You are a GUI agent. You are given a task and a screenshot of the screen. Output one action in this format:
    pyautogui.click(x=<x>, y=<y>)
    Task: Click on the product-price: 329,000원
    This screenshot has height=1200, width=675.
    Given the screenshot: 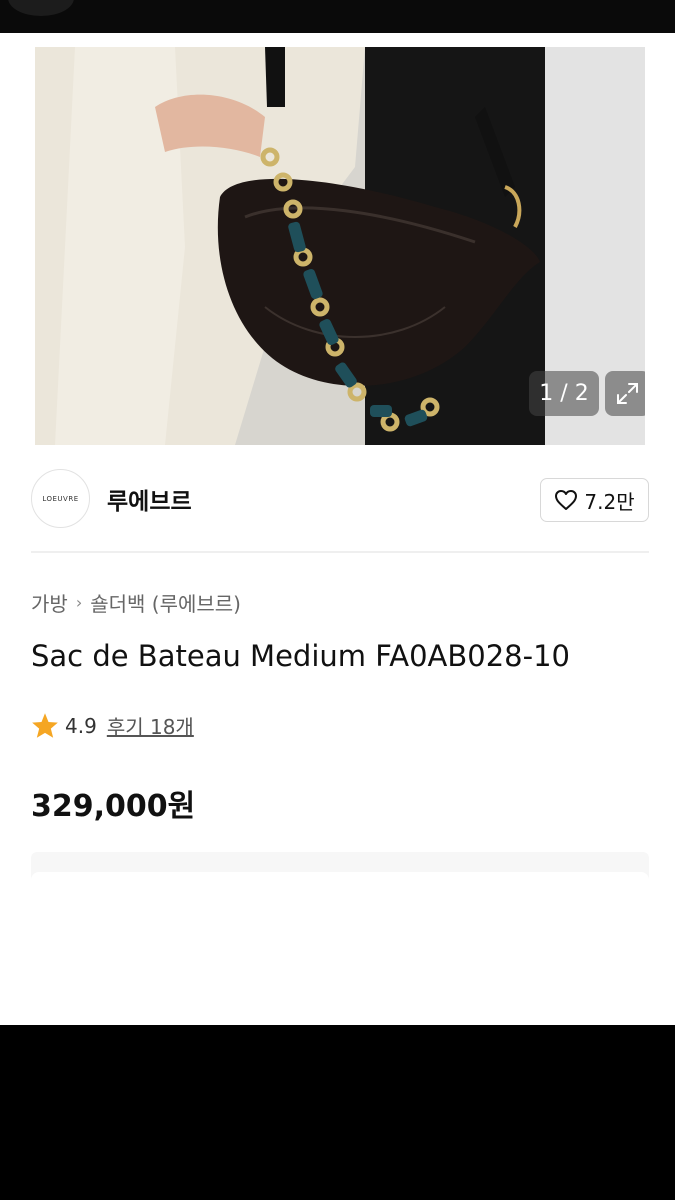 What is the action you would take?
    pyautogui.click(x=113, y=806)
    